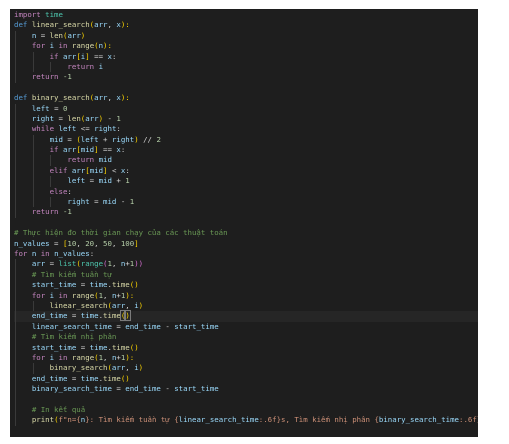 This screenshot has height=444, width=509. What do you see at coordinates (418, 420) in the screenshot?
I see `token: binary_search_time` at bounding box center [418, 420].